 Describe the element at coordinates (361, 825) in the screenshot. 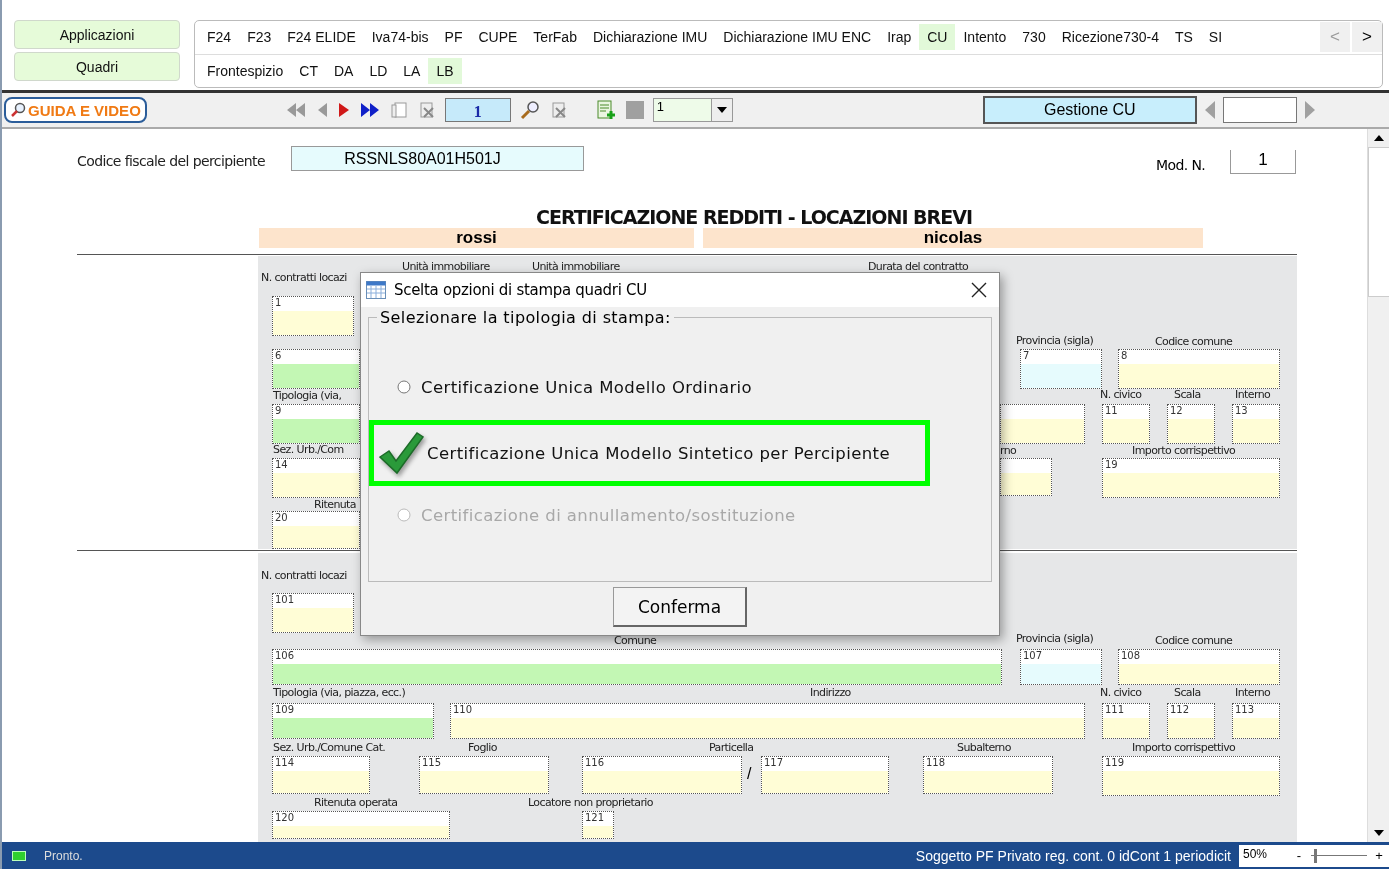

I see `form-field: 120` at that location.